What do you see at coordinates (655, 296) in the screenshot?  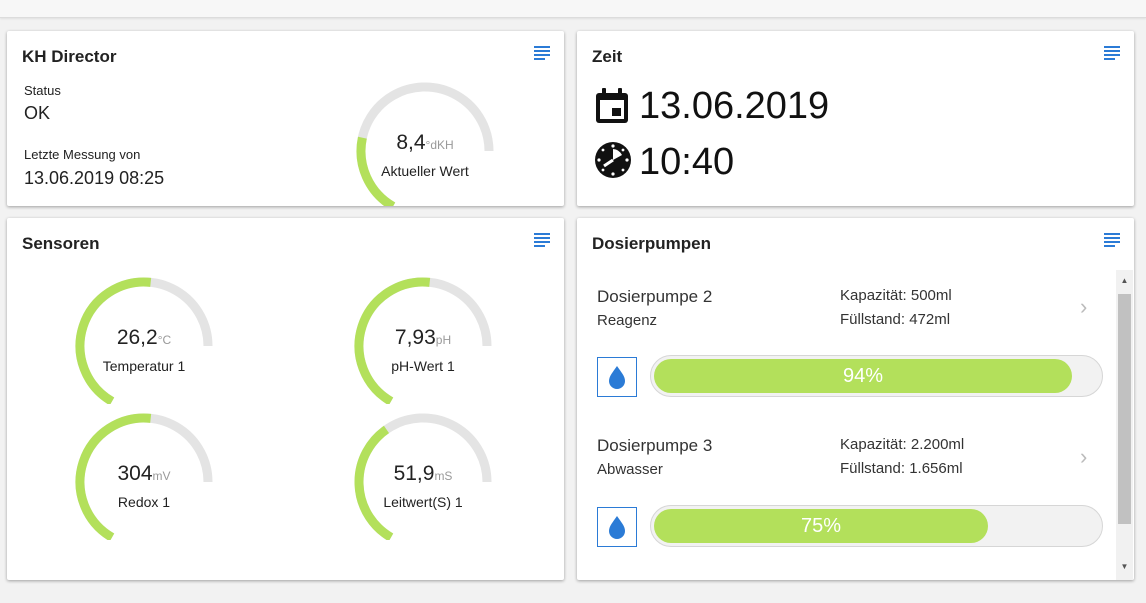 I see `pump-name: Dosierpumpe 2` at bounding box center [655, 296].